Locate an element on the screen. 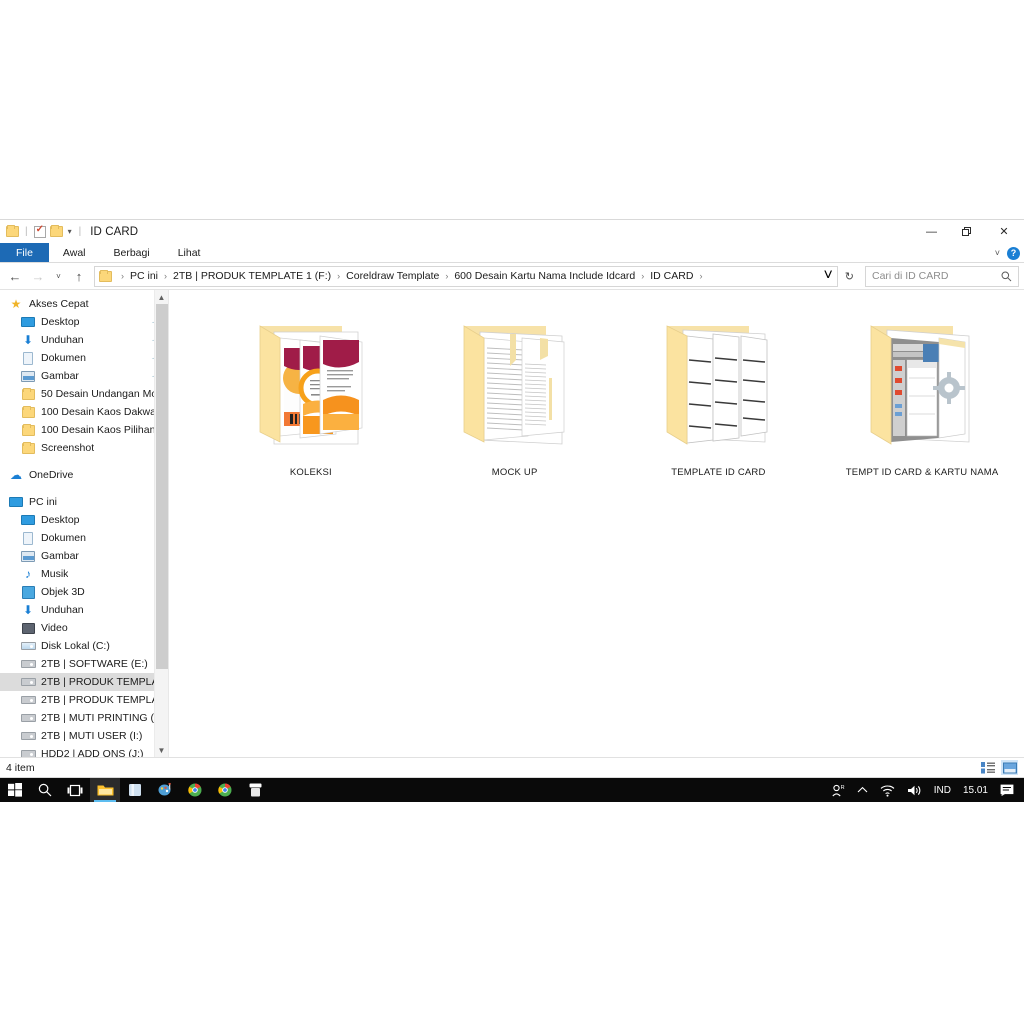  breadcrumb-item-coreldraw: Coreldraw Template is located at coordinates (392, 276).